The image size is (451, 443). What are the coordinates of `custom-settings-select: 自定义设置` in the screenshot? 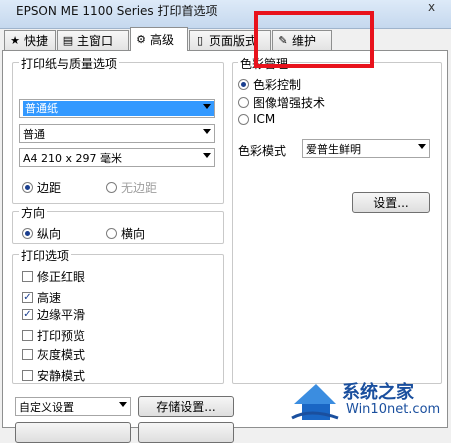 It's located at (73, 406).